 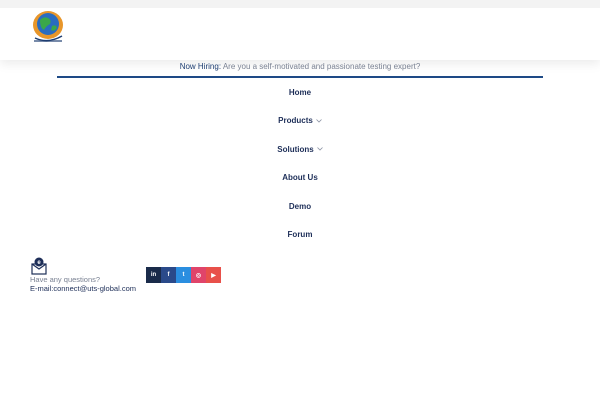 I want to click on menu-item-home: Home, so click(x=300, y=92).